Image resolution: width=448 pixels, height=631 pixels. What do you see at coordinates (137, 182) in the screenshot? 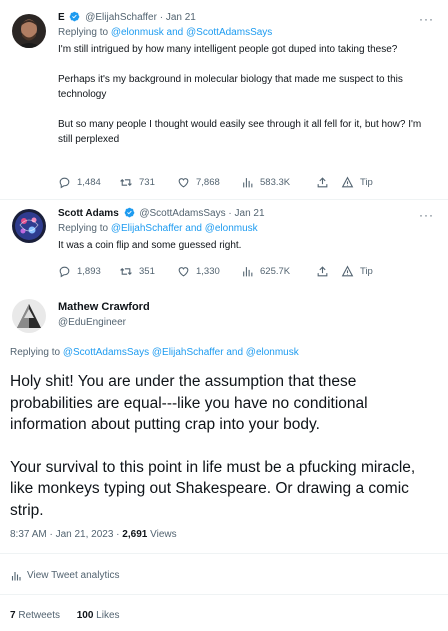
I see `retweet-button: 731` at bounding box center [137, 182].